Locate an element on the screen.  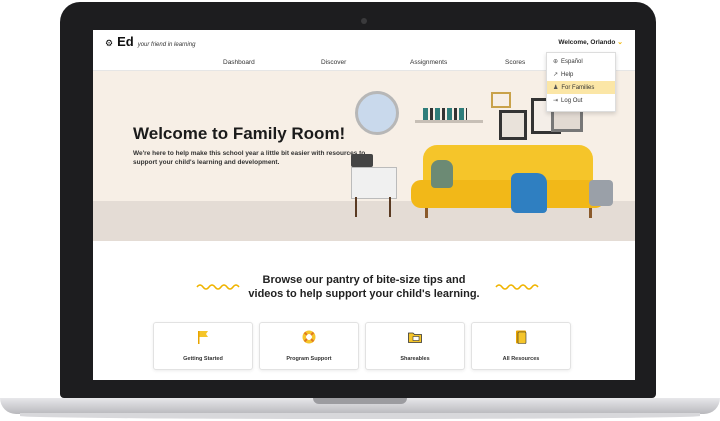
nav-assignments: Assignments is located at coordinates (428, 62).